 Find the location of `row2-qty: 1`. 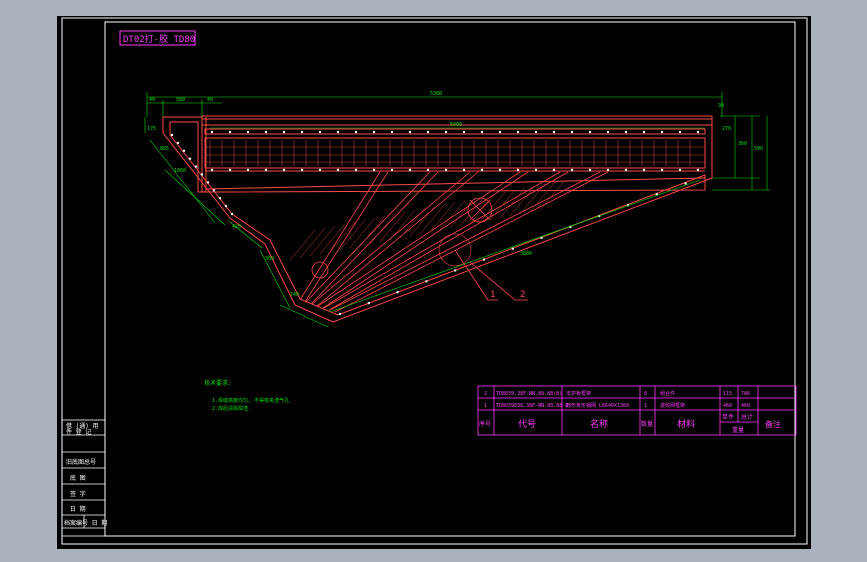

row2-qty: 1 is located at coordinates (645, 406).